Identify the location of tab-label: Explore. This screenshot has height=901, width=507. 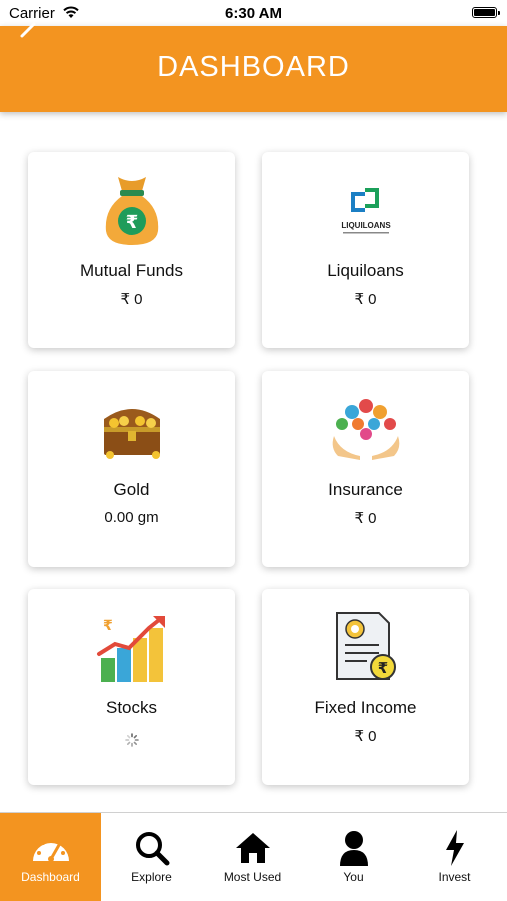
(151, 877).